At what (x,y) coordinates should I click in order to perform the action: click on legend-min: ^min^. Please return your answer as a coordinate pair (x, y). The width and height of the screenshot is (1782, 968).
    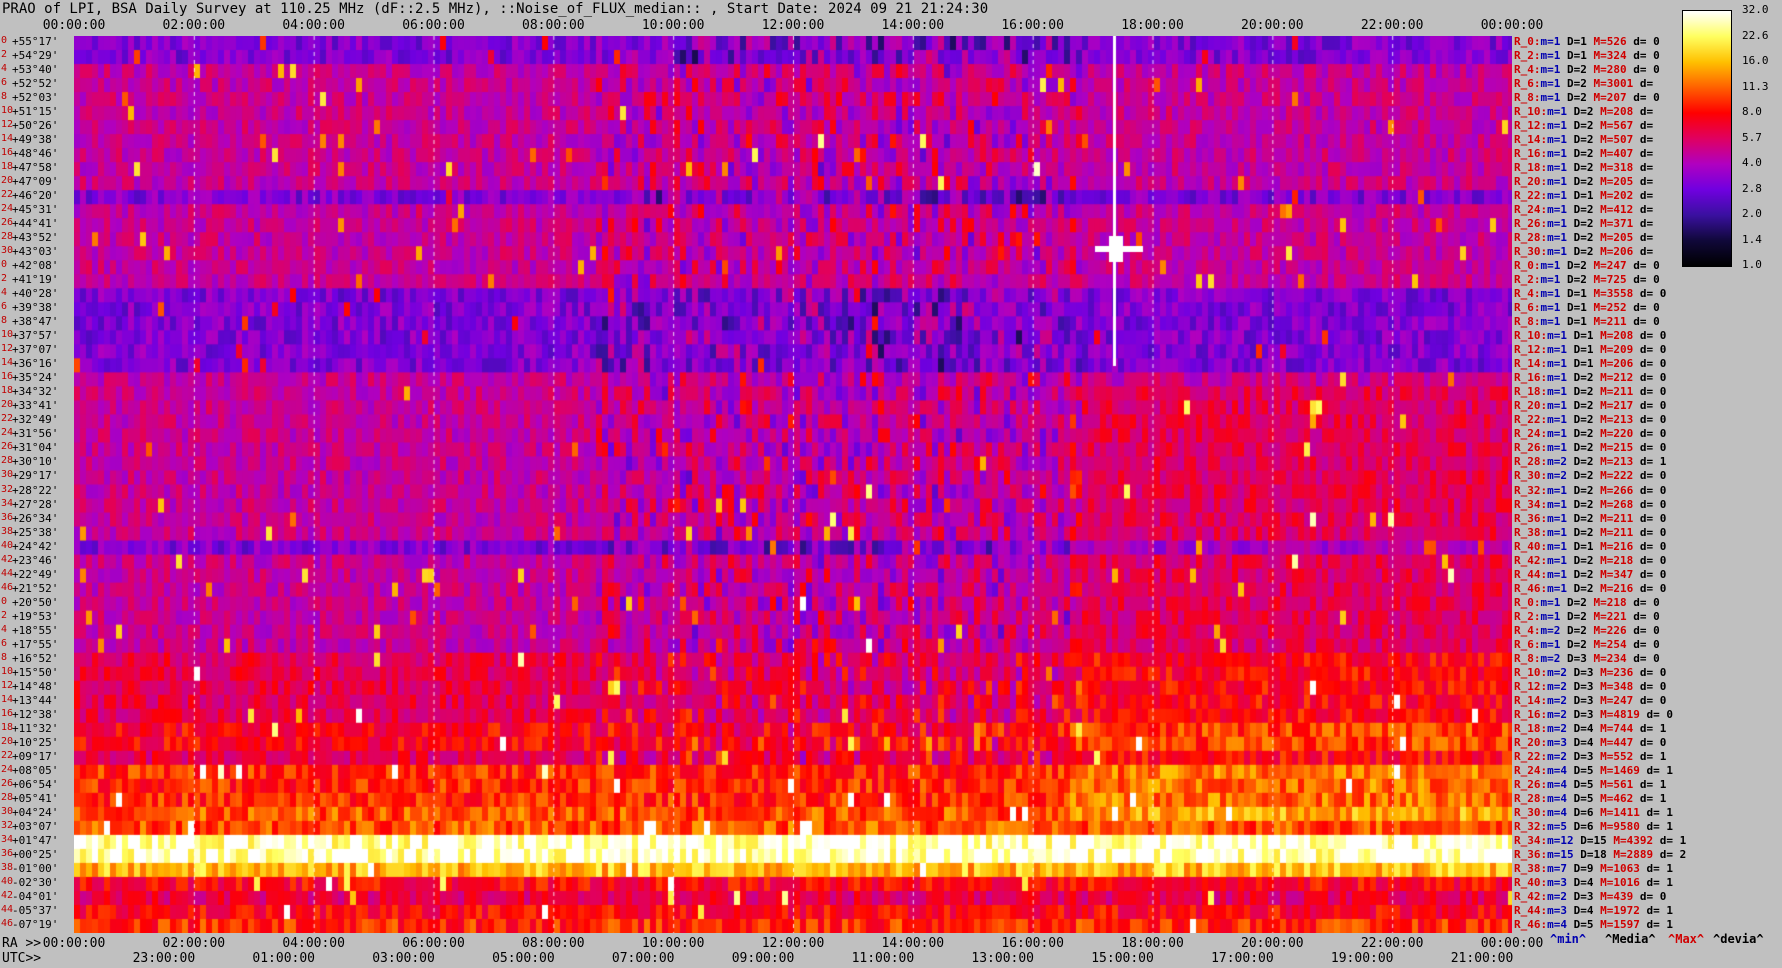
    Looking at the image, I should click on (1568, 939).